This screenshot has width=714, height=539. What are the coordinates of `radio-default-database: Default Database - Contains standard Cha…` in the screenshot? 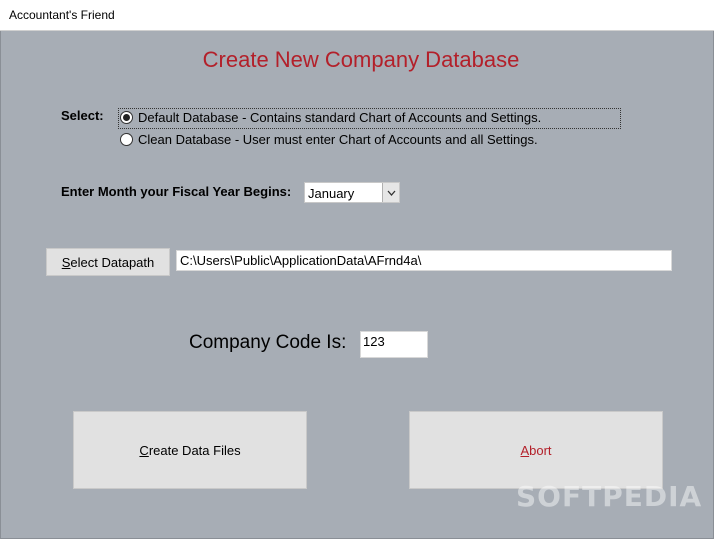 It's located at (330, 117).